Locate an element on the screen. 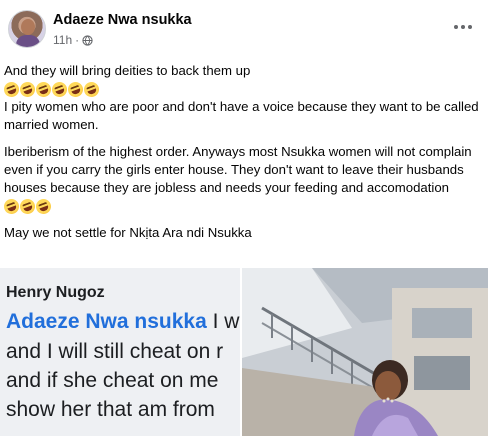  author-name: Adaeze Nwa nsukka is located at coordinates (122, 20).